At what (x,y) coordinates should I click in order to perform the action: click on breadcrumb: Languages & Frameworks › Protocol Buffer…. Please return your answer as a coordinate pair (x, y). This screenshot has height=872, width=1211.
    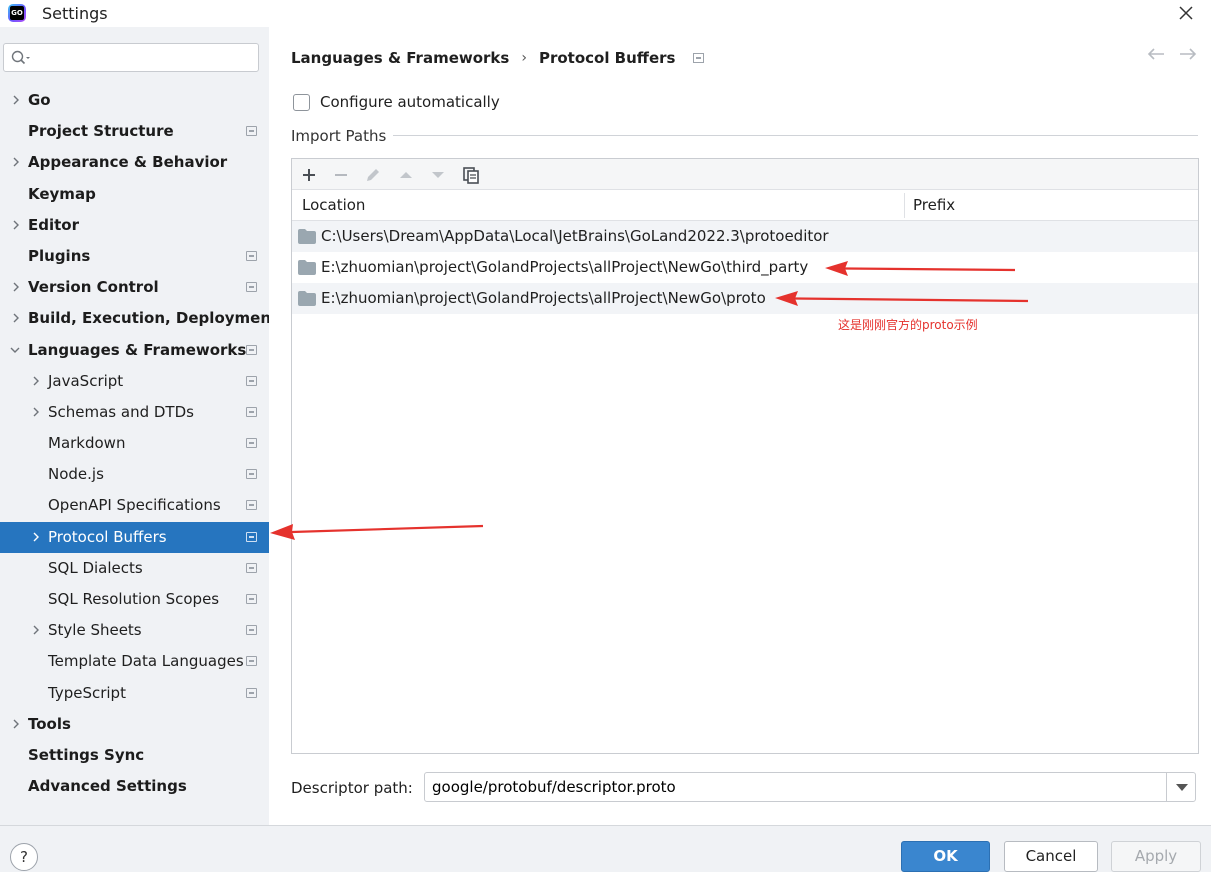
    Looking at the image, I should click on (498, 58).